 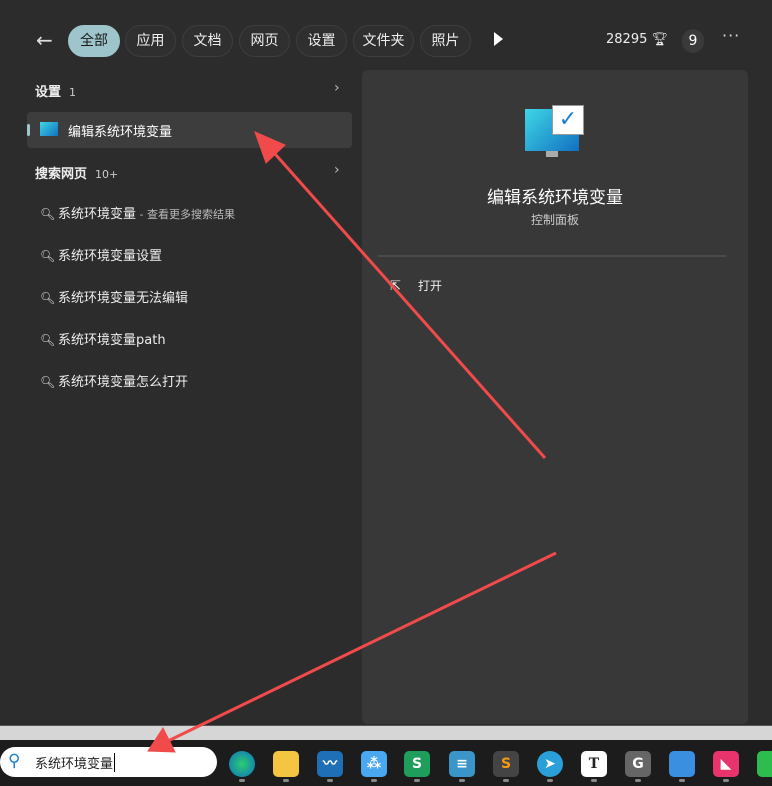 I want to click on section-count: 1, so click(x=73, y=92).